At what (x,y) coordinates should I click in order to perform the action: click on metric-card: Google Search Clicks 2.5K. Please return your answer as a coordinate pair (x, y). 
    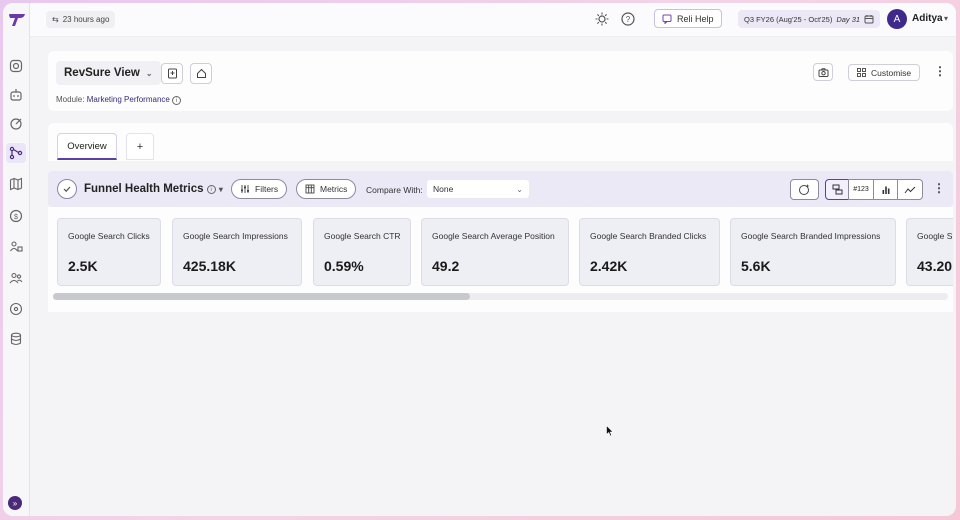
    Looking at the image, I should click on (109, 252).